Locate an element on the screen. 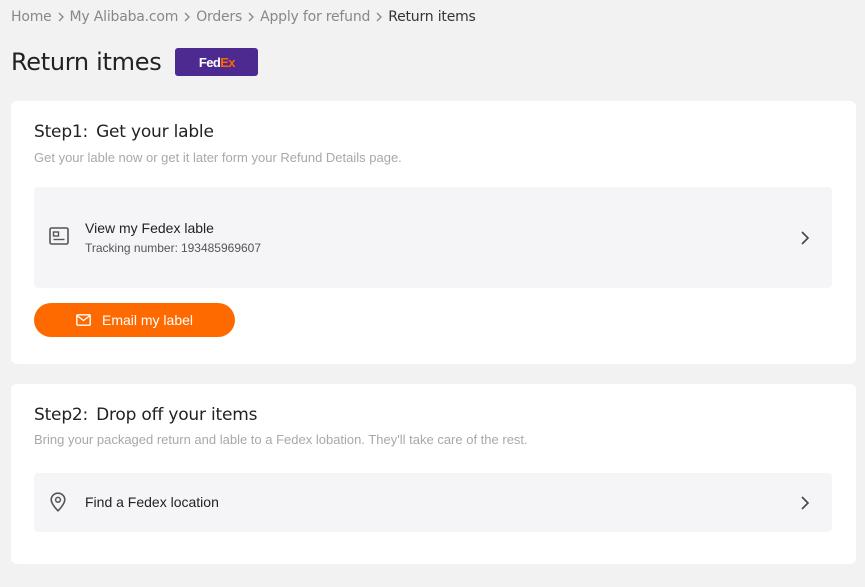 This screenshot has height=587, width=865. page-header: Return itmes Fed Ex is located at coordinates (135, 62).